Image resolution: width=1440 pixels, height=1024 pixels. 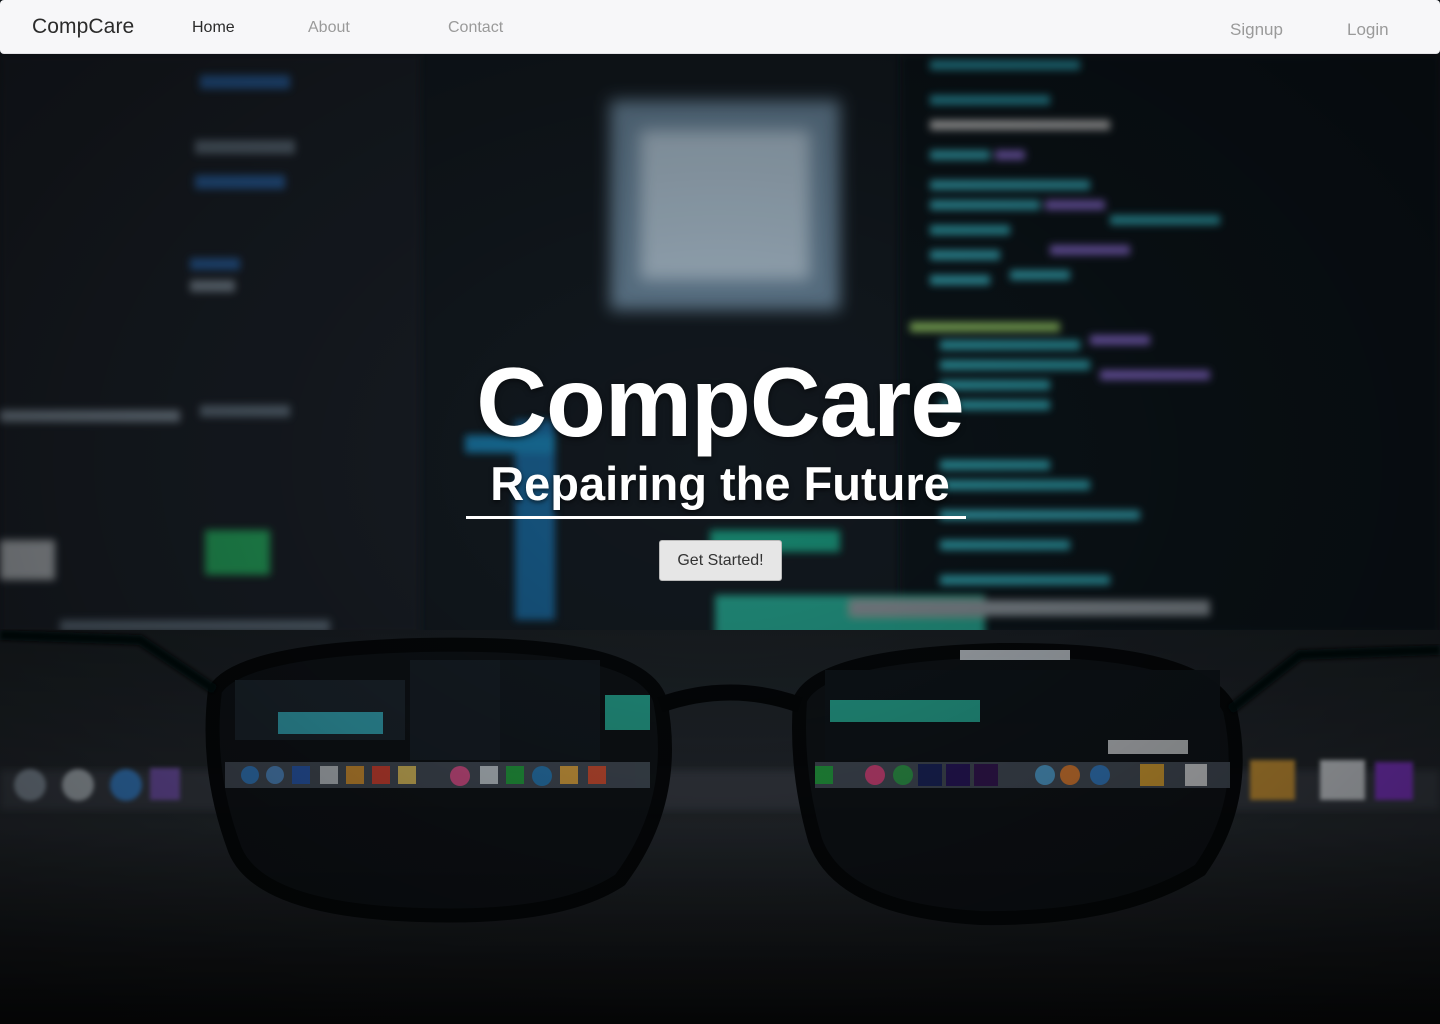 What do you see at coordinates (475, 28) in the screenshot?
I see `nav-link-contact: Contact` at bounding box center [475, 28].